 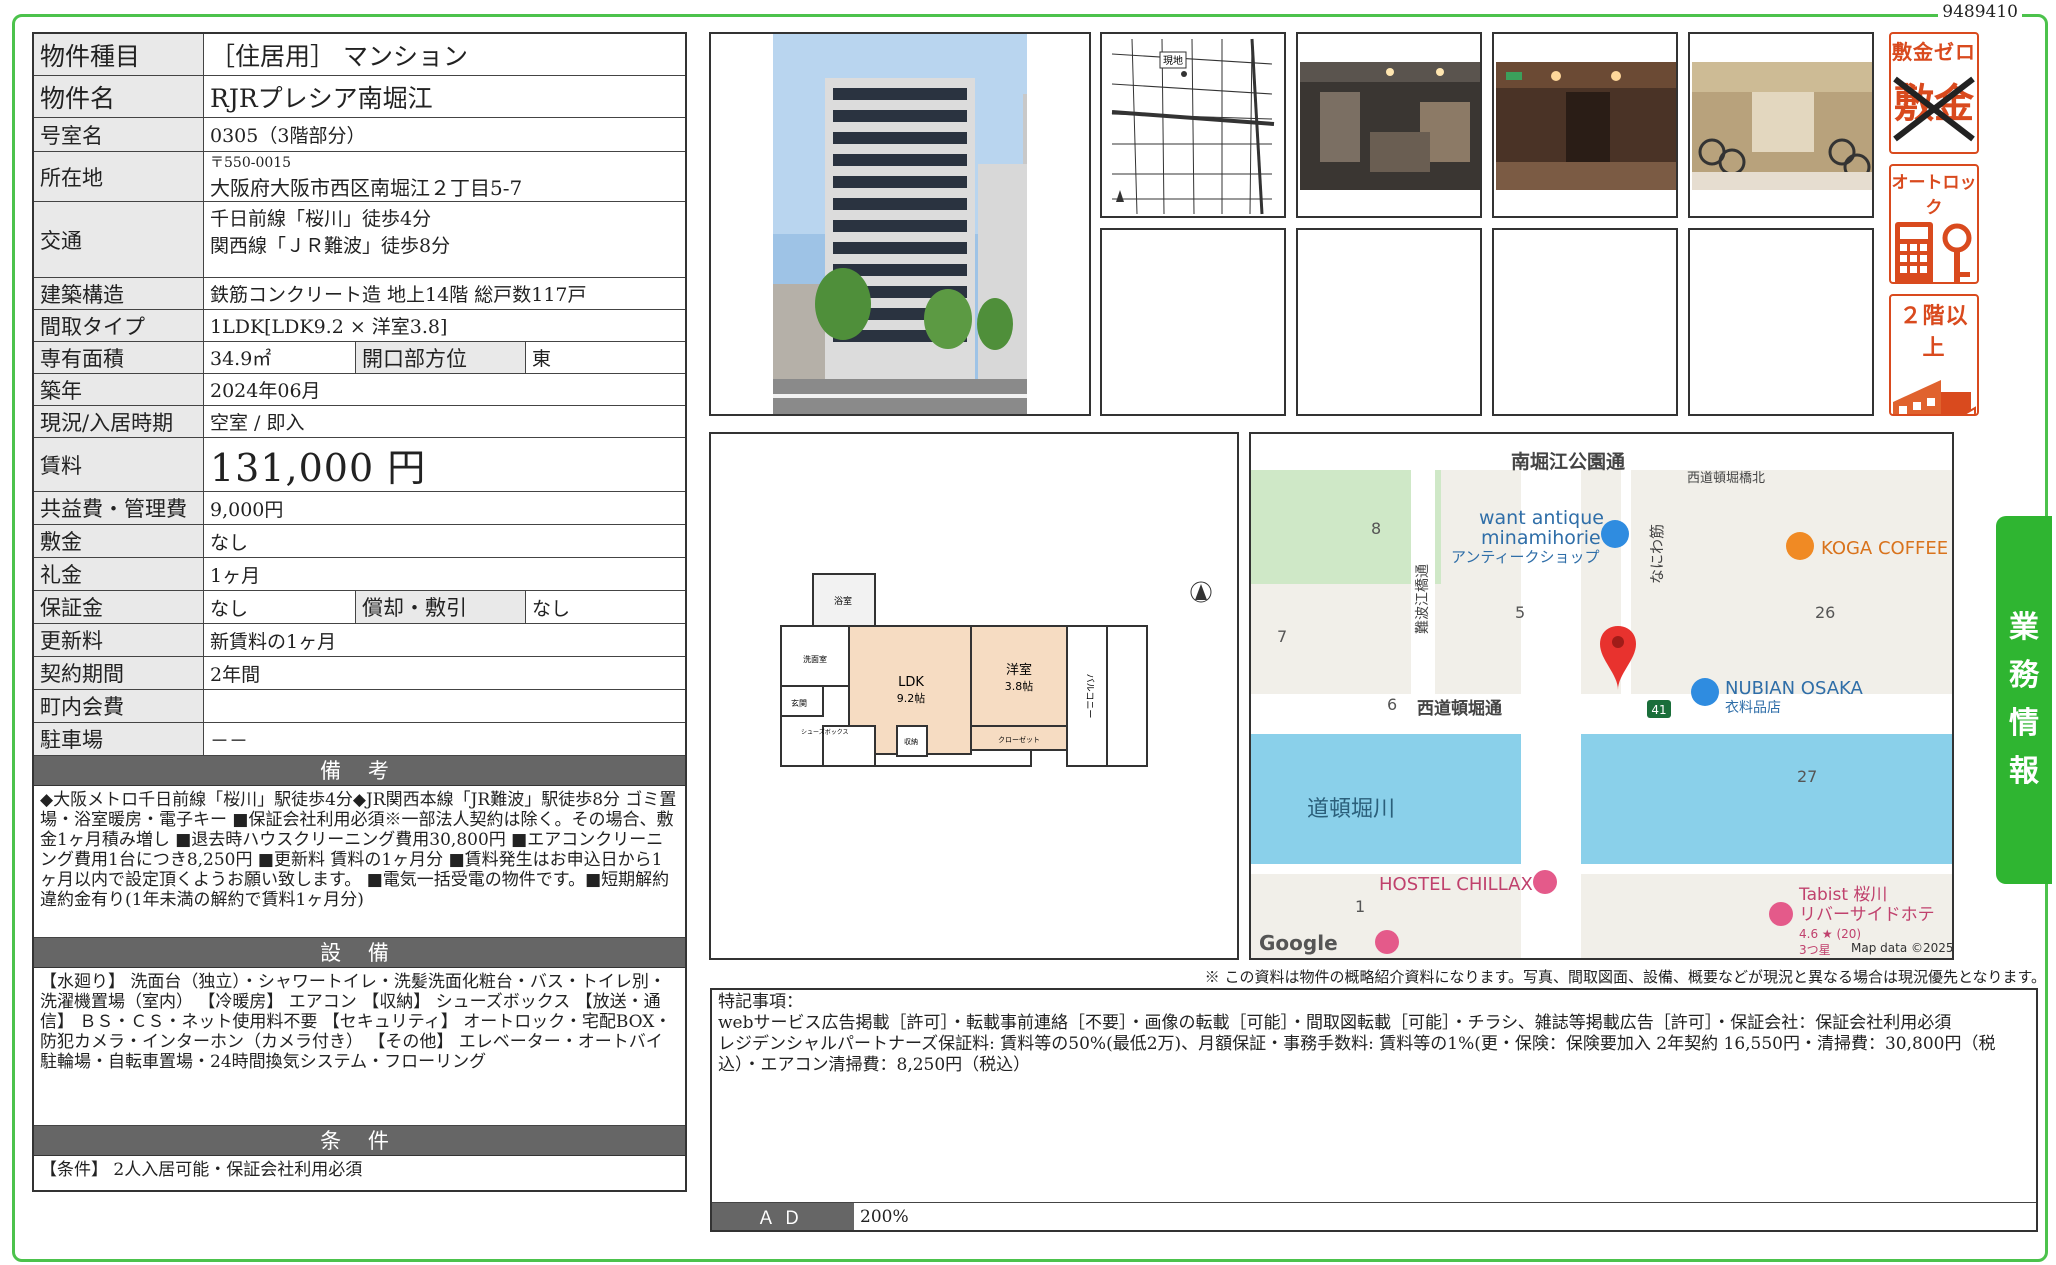 What do you see at coordinates (1934, 332) in the screenshot?
I see `second-floor-label: ２階以上` at bounding box center [1934, 332].